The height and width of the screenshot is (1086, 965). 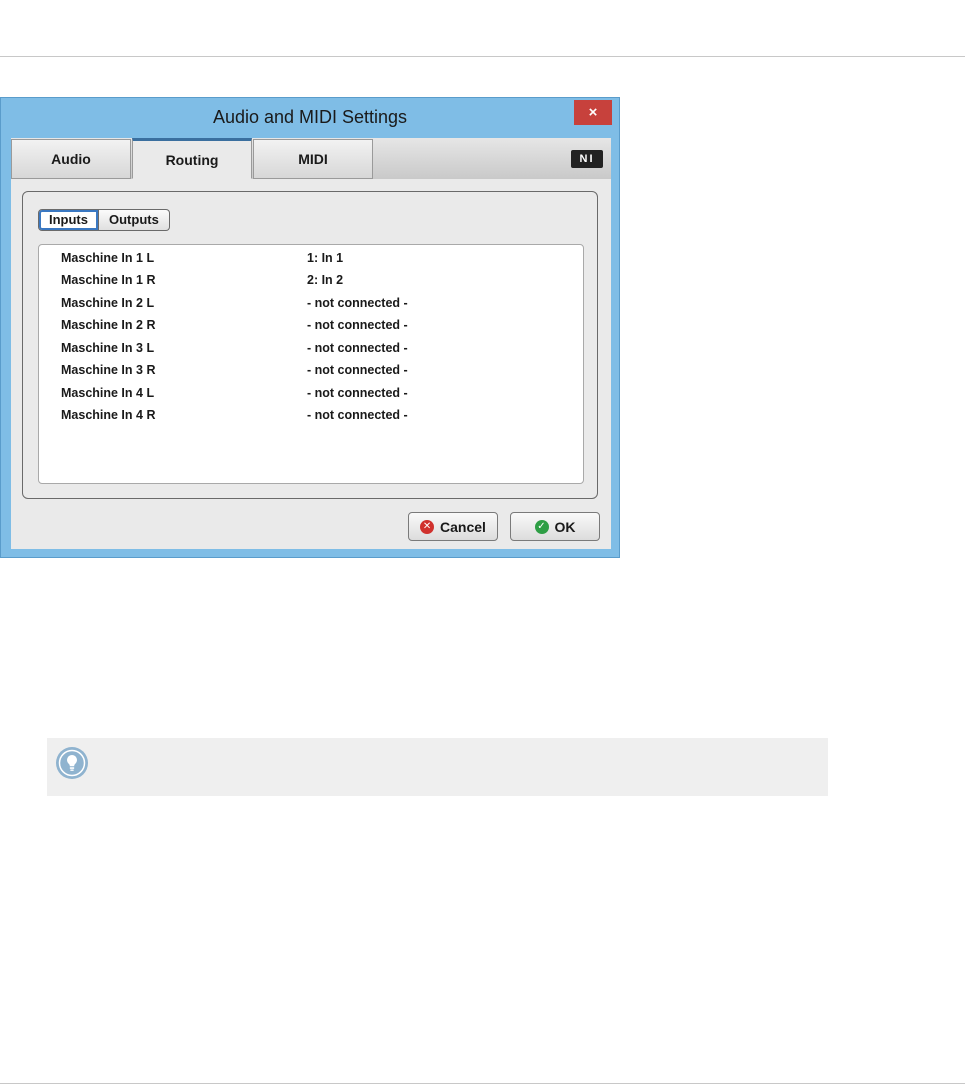 I want to click on list-item: Maschine In 3 L - not connected -, so click(x=311, y=349).